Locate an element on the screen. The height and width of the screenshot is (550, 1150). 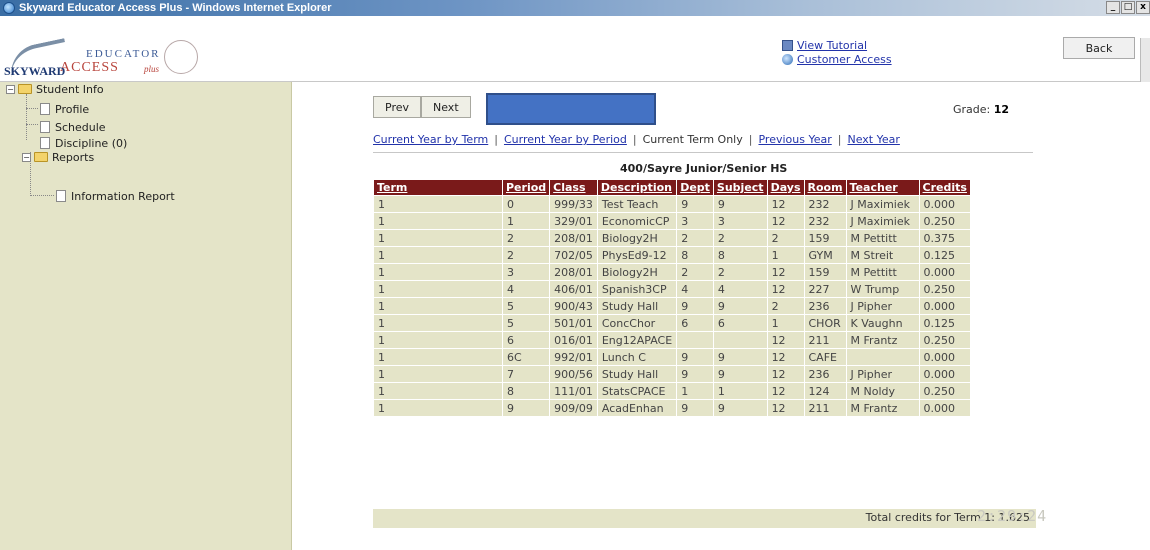
current-year-by-term-link: Current Year by Term is located at coordinates (430, 139).